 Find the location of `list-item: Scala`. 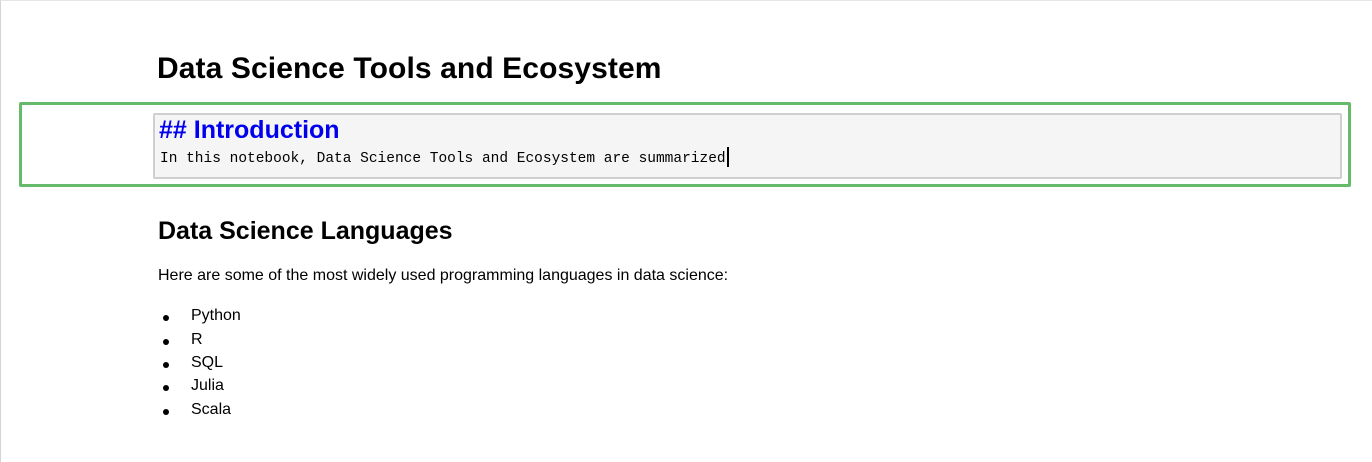

list-item: Scala is located at coordinates (199, 411).